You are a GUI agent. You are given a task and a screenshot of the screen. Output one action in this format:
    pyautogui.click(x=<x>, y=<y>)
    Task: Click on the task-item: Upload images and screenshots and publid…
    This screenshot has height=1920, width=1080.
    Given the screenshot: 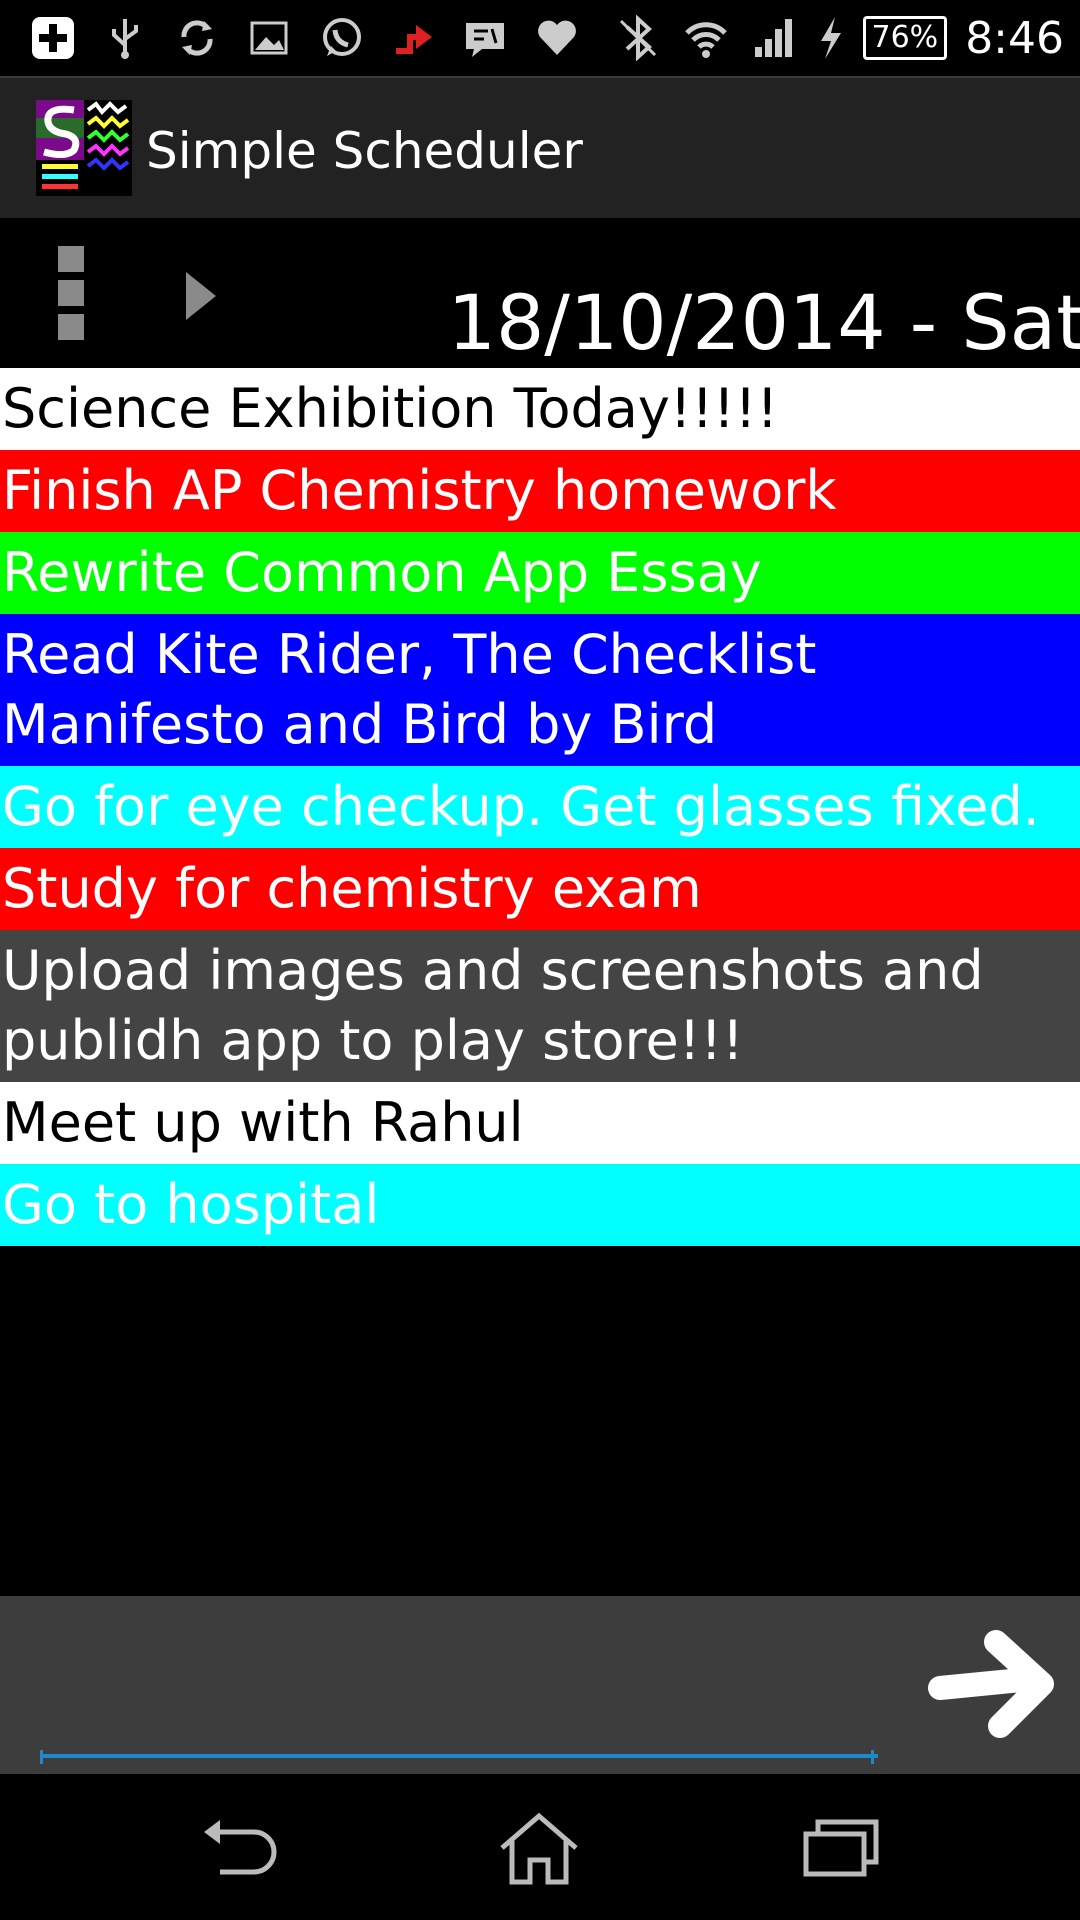 What is the action you would take?
    pyautogui.click(x=540, y=1006)
    